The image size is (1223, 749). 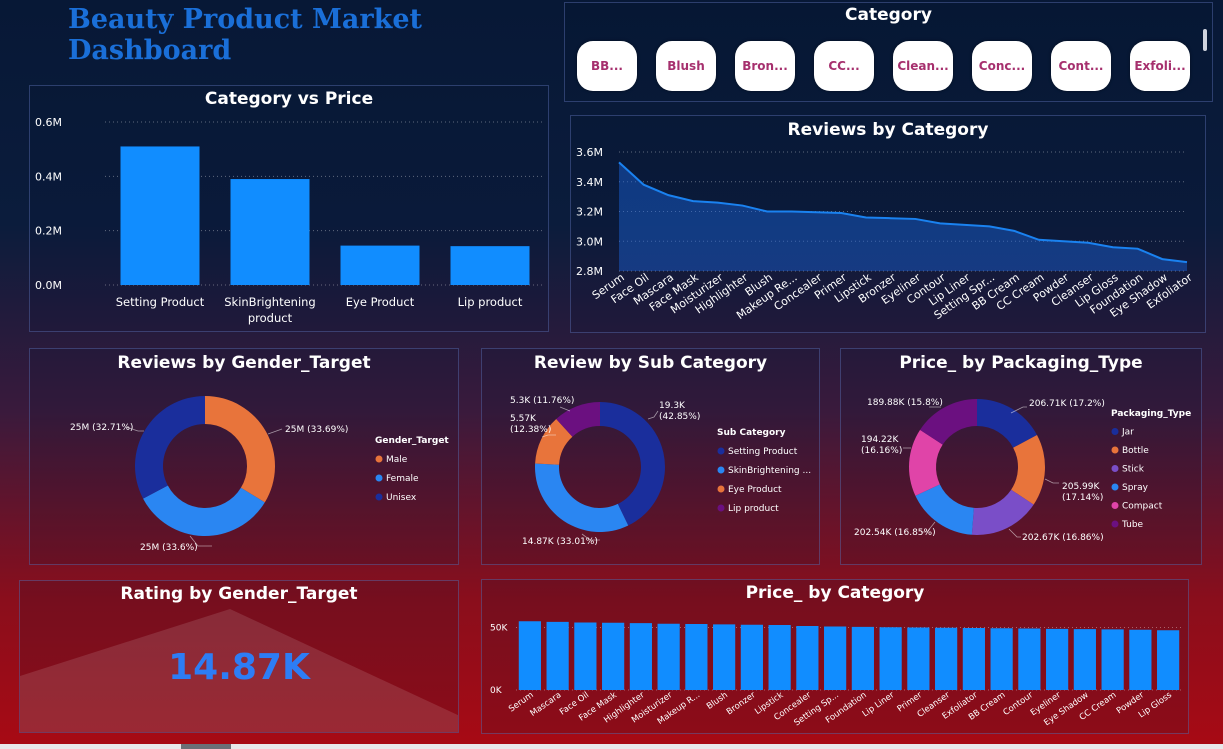 What do you see at coordinates (905, 403) in the screenshot?
I see `data-label: 189.88K (15.8%)` at bounding box center [905, 403].